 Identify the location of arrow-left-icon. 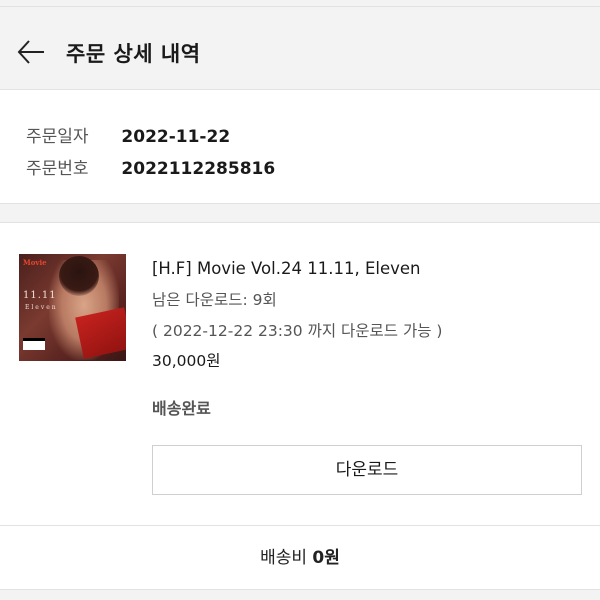
(30, 52).